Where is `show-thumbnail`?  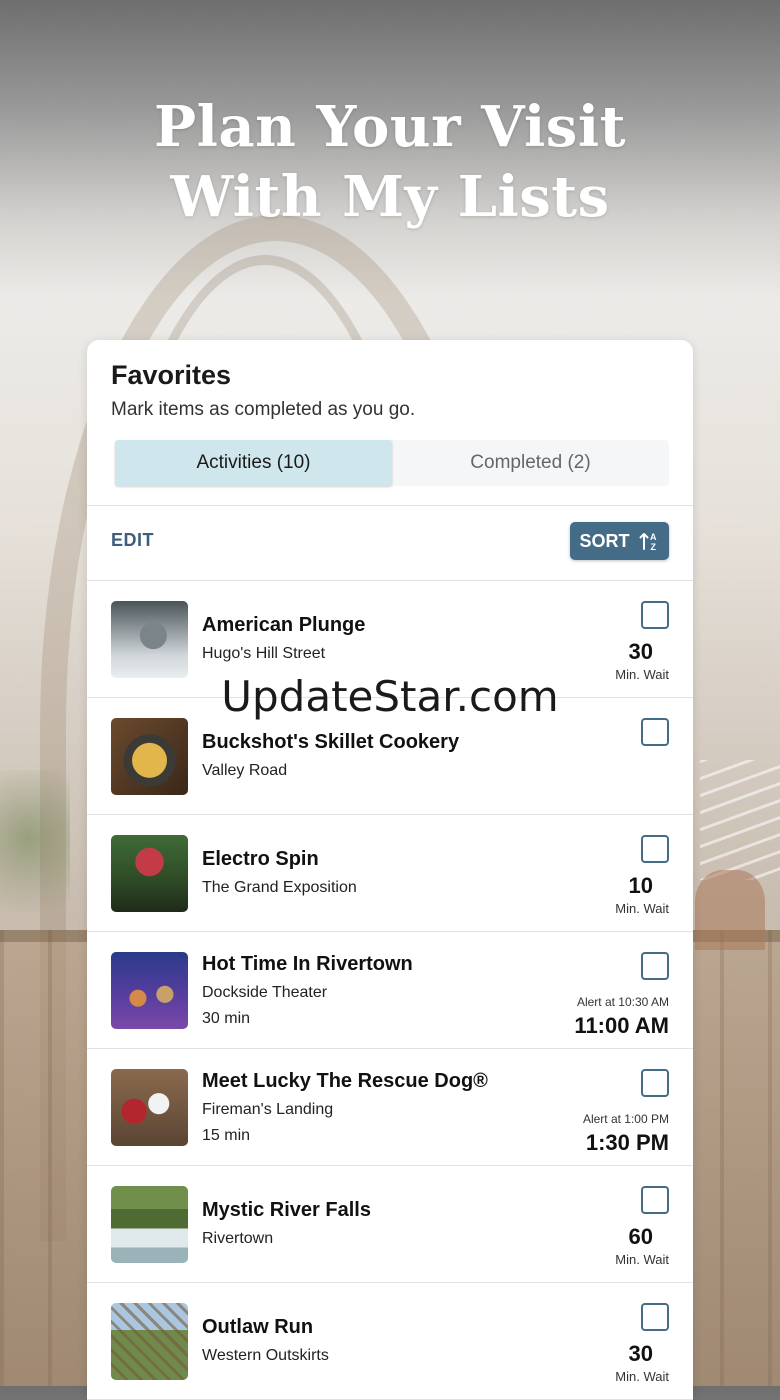
show-thumbnail is located at coordinates (149, 990).